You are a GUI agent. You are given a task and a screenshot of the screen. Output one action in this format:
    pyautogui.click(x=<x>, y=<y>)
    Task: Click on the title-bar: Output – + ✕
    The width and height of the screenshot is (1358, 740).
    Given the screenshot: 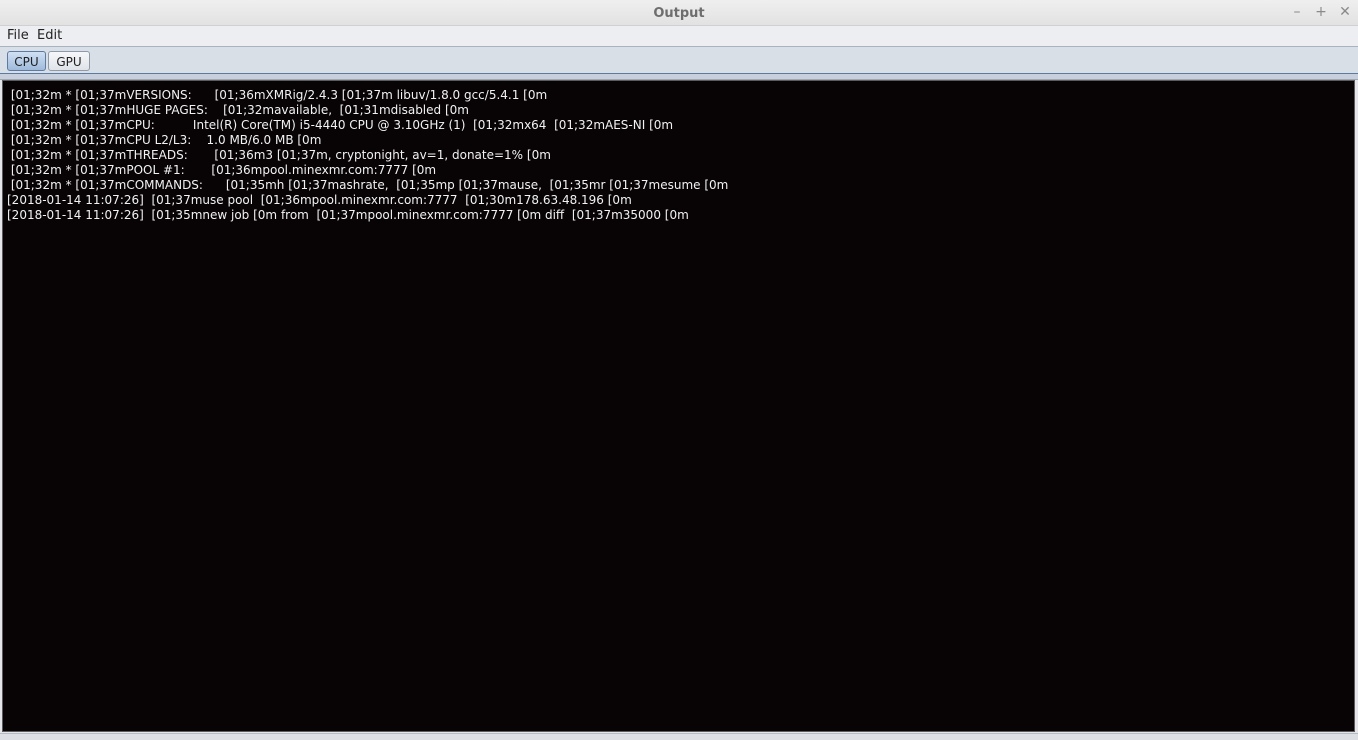 What is the action you would take?
    pyautogui.click(x=679, y=13)
    